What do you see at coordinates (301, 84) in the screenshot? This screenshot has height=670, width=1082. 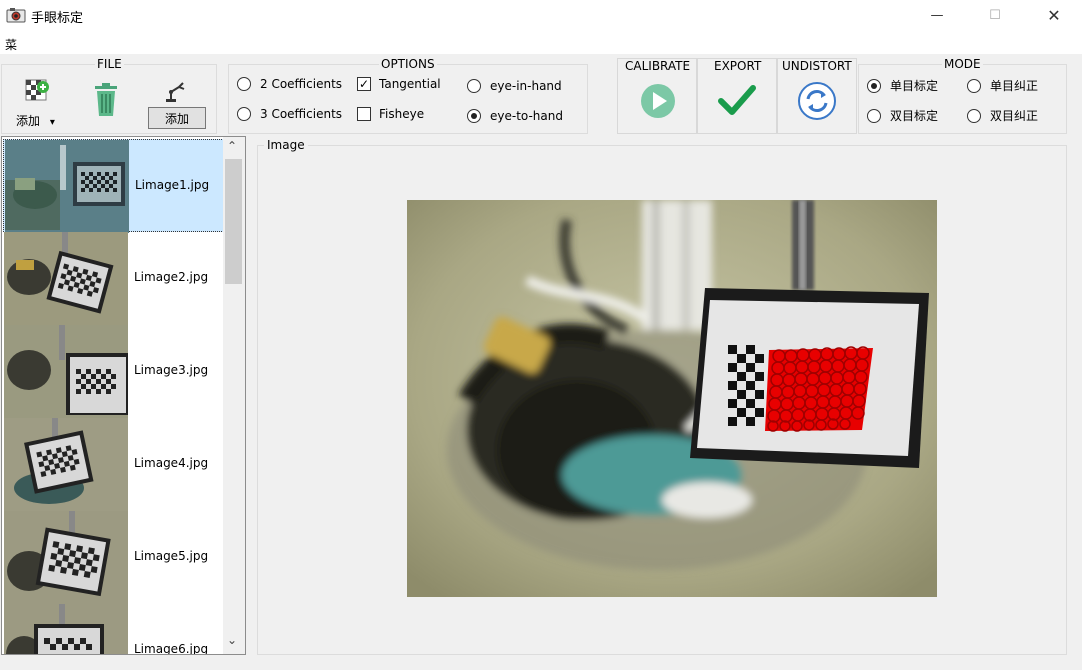 I see `coeff2-label: 2 Coefficients` at bounding box center [301, 84].